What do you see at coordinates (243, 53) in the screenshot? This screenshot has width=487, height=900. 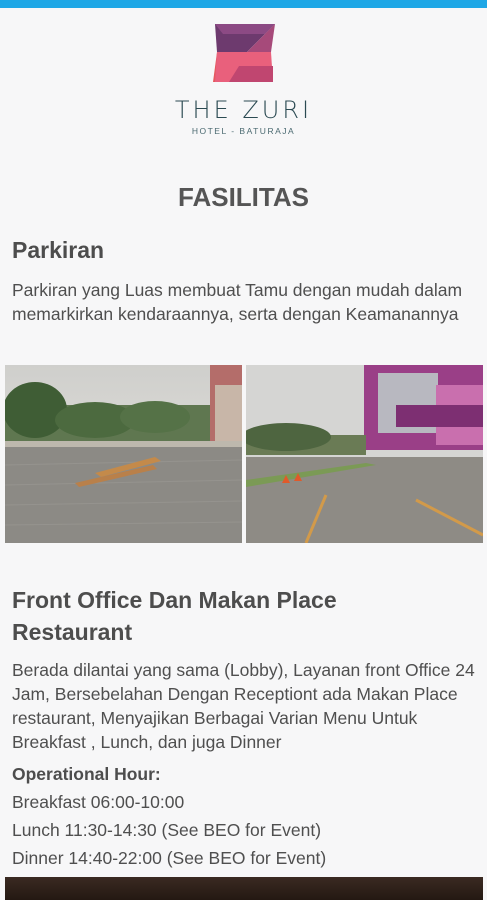 I see `zuri-logo-icon` at bounding box center [243, 53].